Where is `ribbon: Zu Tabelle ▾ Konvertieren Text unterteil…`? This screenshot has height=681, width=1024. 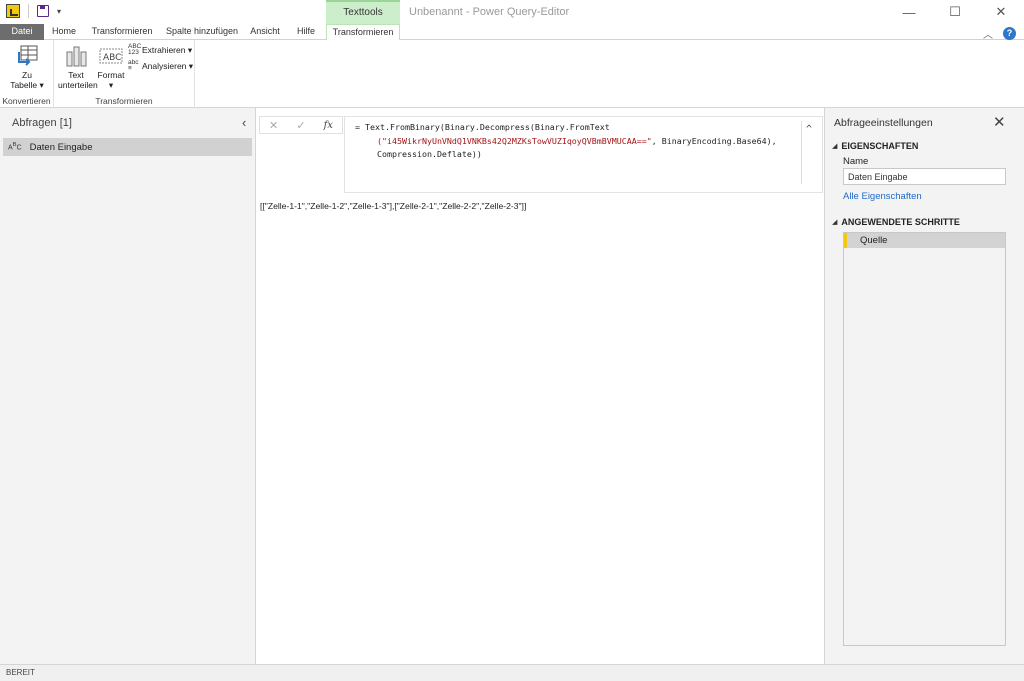 ribbon: Zu Tabelle ▾ Konvertieren Text unterteil… is located at coordinates (512, 74).